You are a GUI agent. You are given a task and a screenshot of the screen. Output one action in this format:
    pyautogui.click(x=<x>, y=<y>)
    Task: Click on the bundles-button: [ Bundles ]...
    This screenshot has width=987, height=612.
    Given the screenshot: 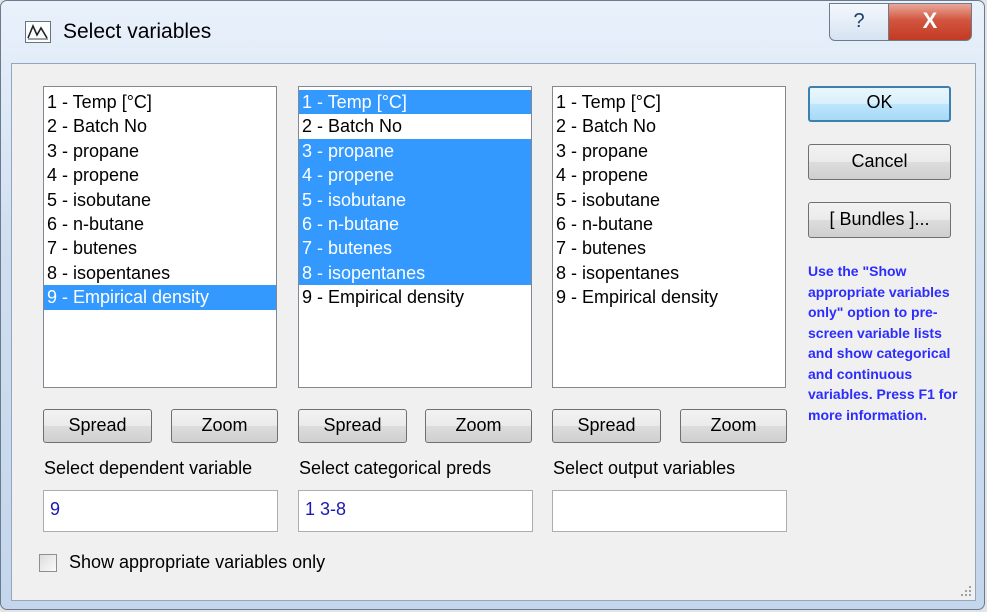 What is the action you would take?
    pyautogui.click(x=879, y=220)
    